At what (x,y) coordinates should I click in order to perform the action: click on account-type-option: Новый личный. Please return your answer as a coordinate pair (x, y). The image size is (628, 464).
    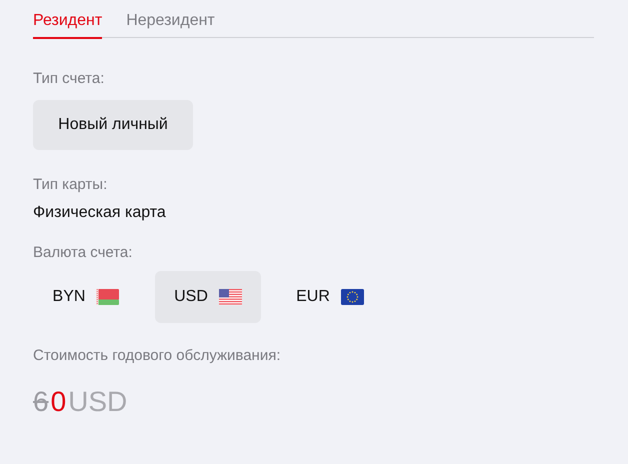
    Looking at the image, I should click on (113, 125).